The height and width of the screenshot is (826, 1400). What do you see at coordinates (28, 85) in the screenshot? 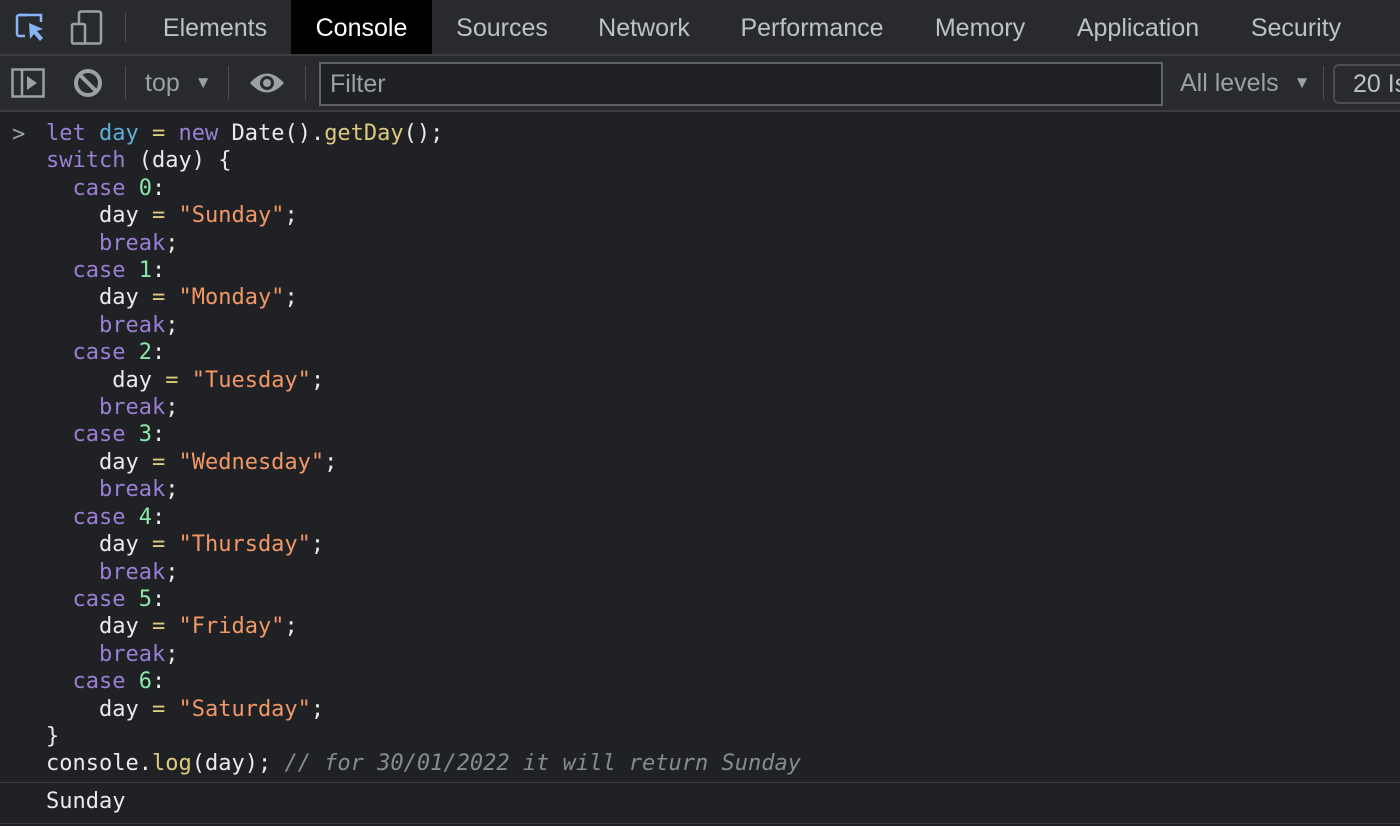
I see `sidebar-toggle-icon` at bounding box center [28, 85].